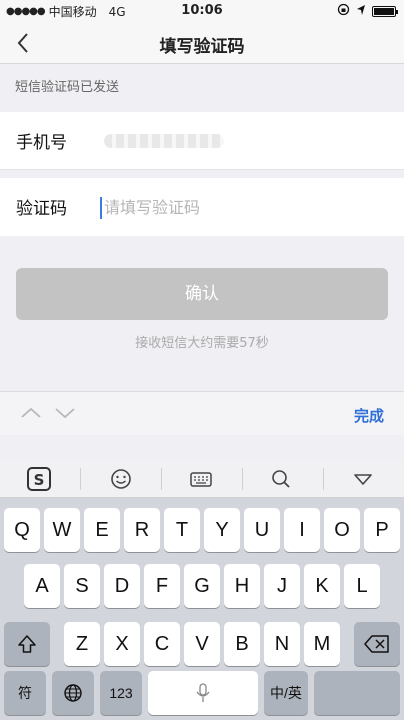 This screenshot has height=720, width=404. Describe the element at coordinates (121, 479) in the screenshot. I see `emoji-icon` at that location.